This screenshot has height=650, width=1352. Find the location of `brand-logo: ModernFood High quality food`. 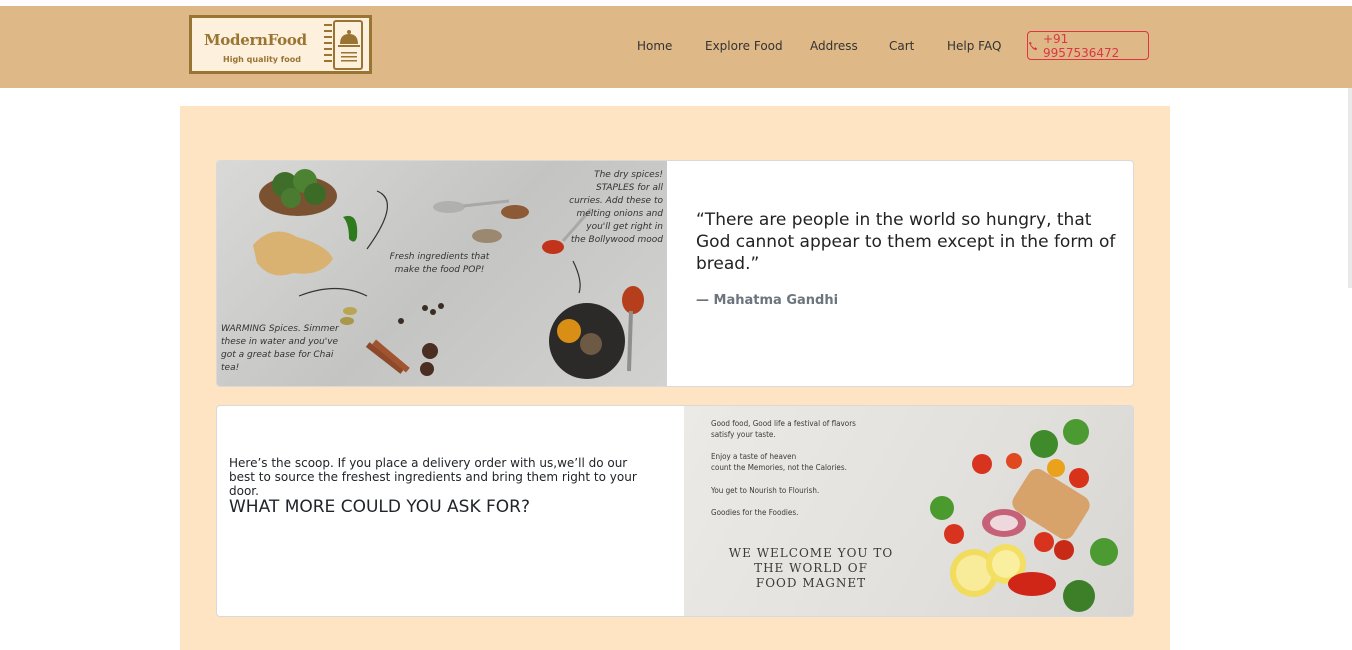

brand-logo: ModernFood High quality food is located at coordinates (280, 44).